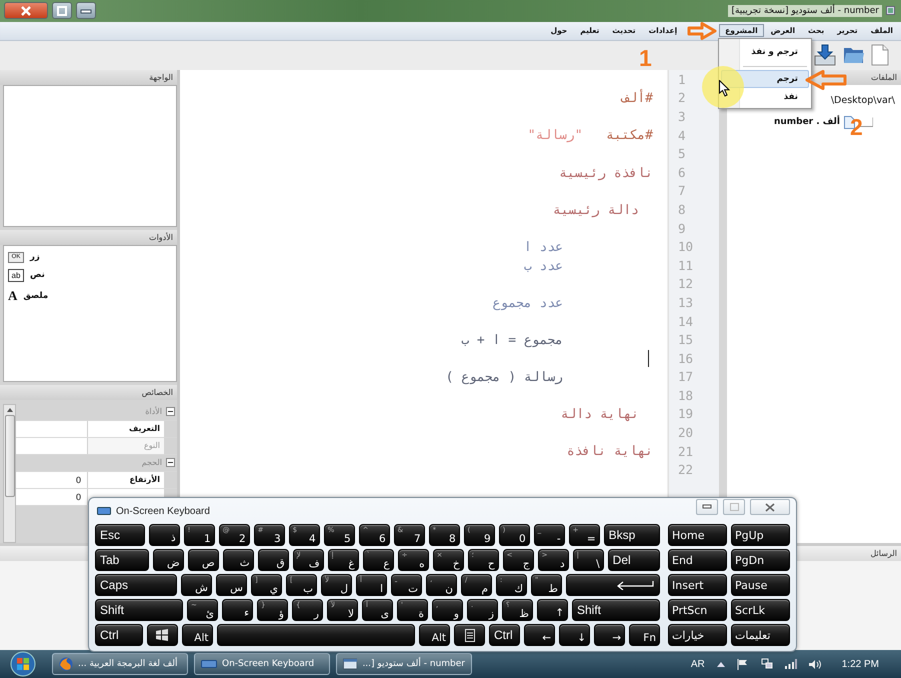 The image size is (901, 678). I want to click on line-number: 3, so click(682, 117).